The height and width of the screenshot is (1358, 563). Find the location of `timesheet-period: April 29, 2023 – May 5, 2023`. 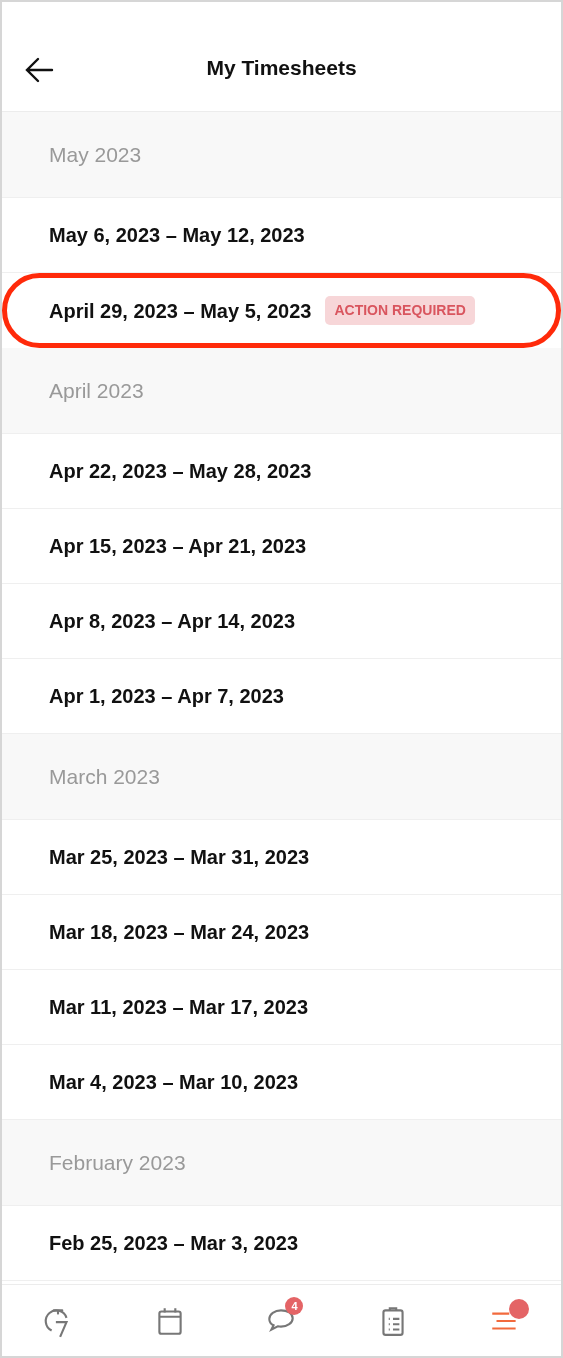

timesheet-period: April 29, 2023 – May 5, 2023 is located at coordinates (180, 310).